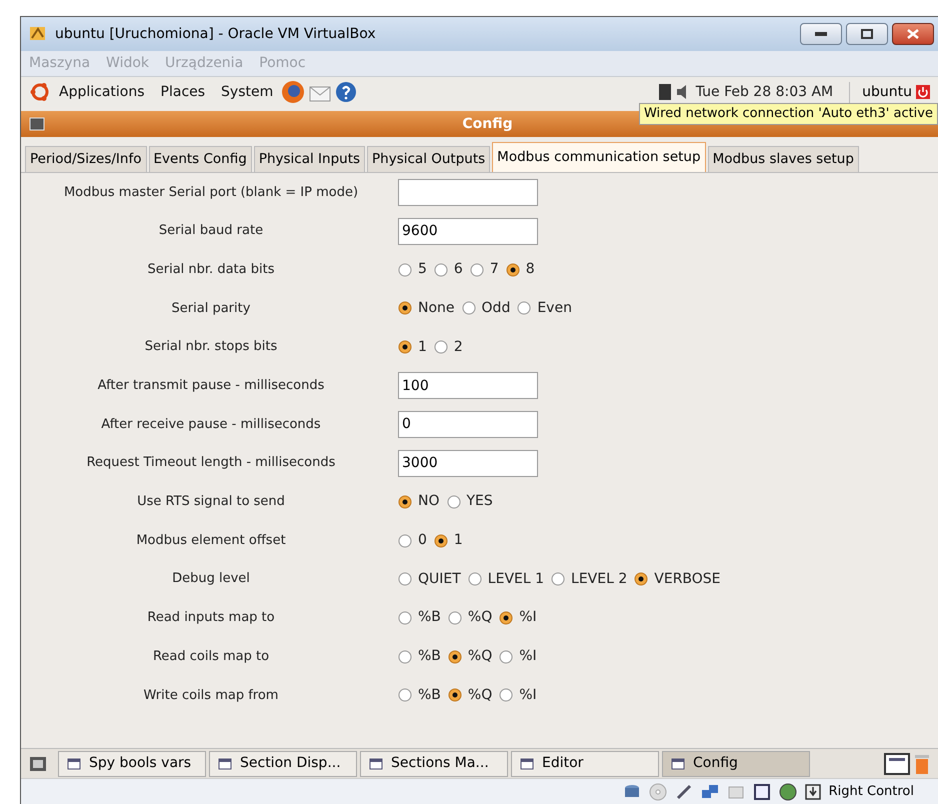 Image resolution: width=938 pixels, height=804 pixels. What do you see at coordinates (887, 92) in the screenshot?
I see `user-name: ubuntu` at bounding box center [887, 92].